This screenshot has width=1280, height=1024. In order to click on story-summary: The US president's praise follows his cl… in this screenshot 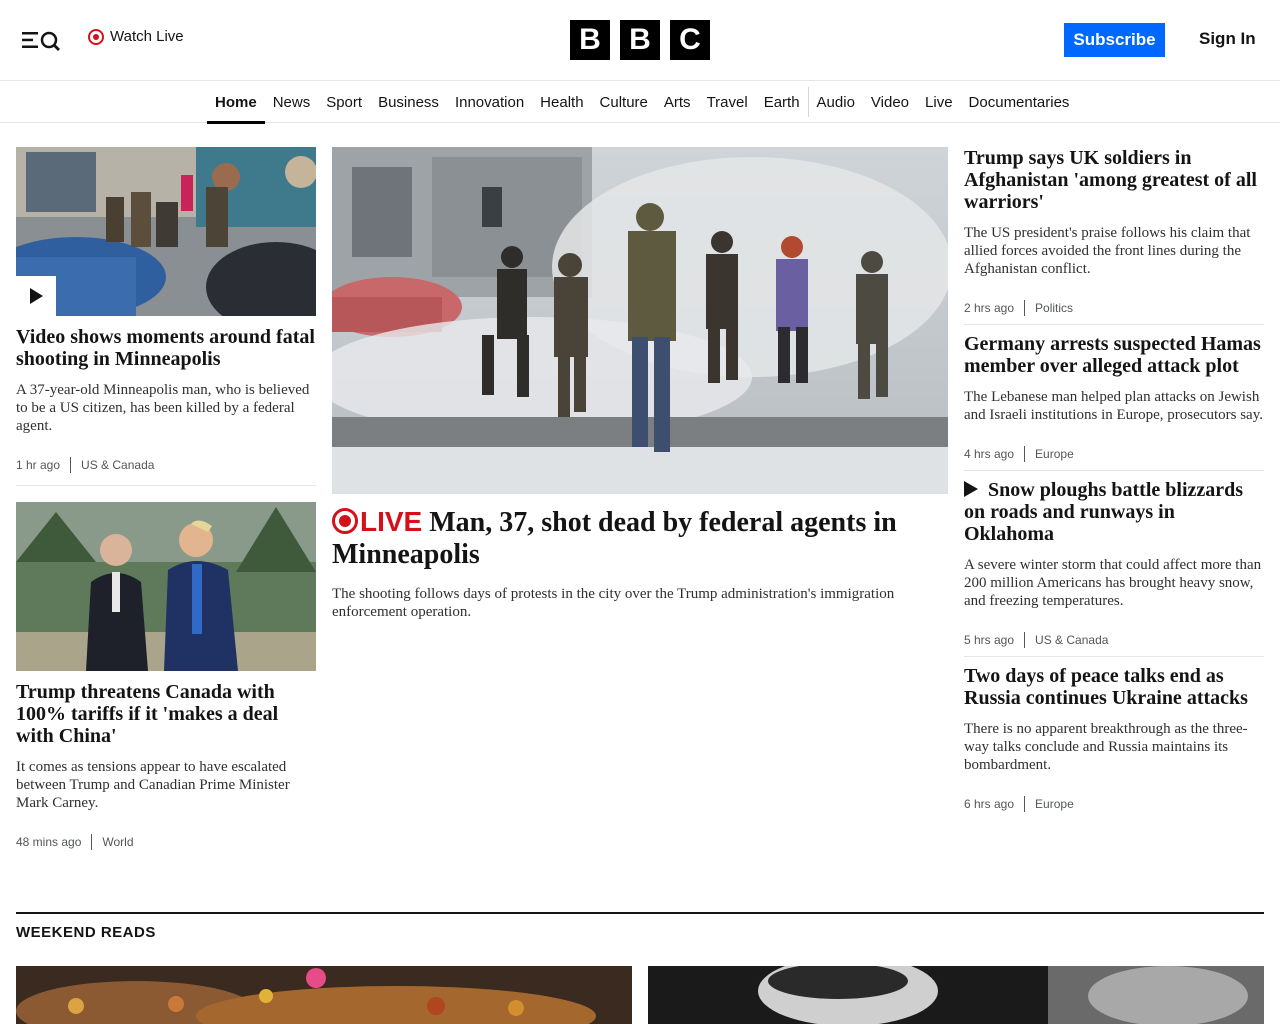, I will do `click(1107, 251)`.